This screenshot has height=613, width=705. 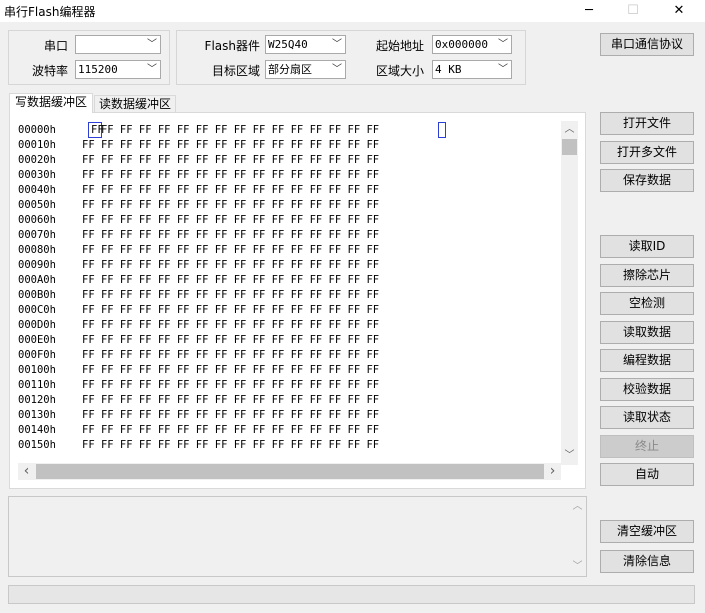 I want to click on baud-value: 115200, so click(x=98, y=69).